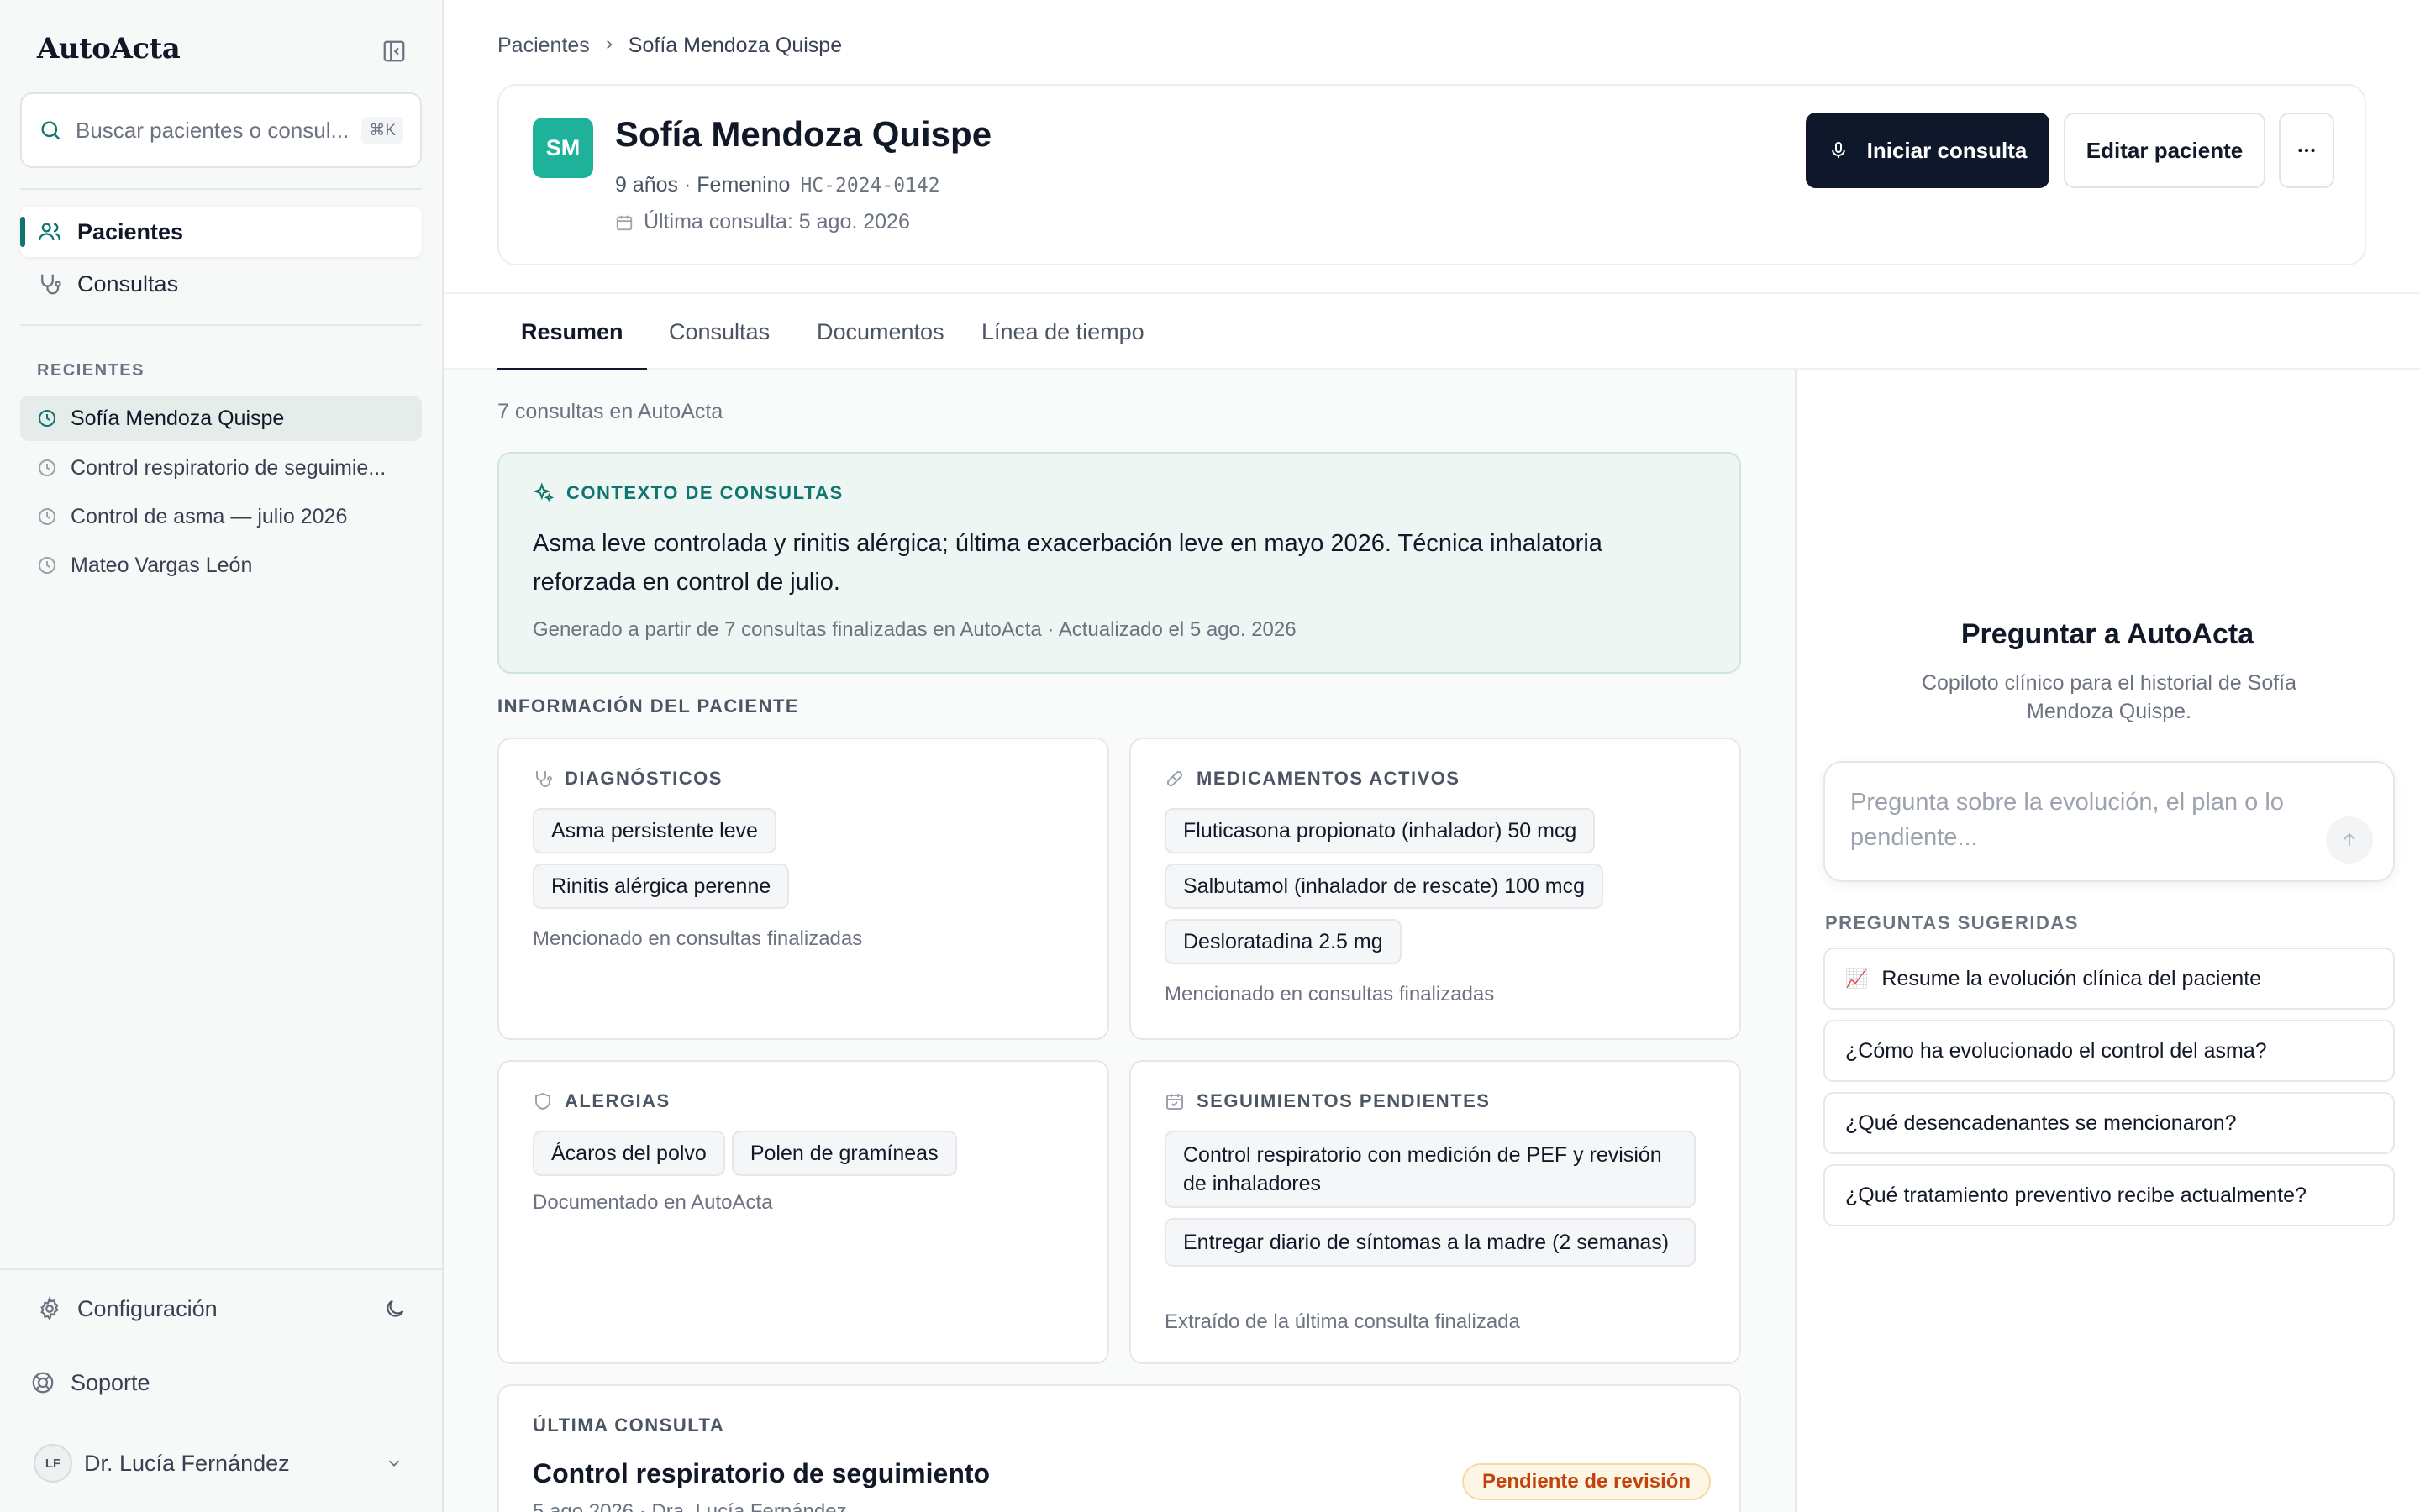  Describe the element at coordinates (1344, 1100) in the screenshot. I see `followups-title: SEGUIMIENTOS PENDIENTES` at that location.